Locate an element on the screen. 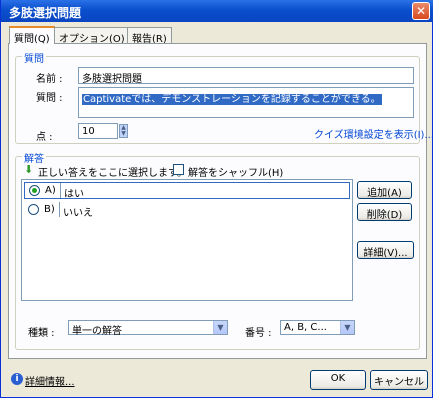  question-label: 質問 : is located at coordinates (49, 98).